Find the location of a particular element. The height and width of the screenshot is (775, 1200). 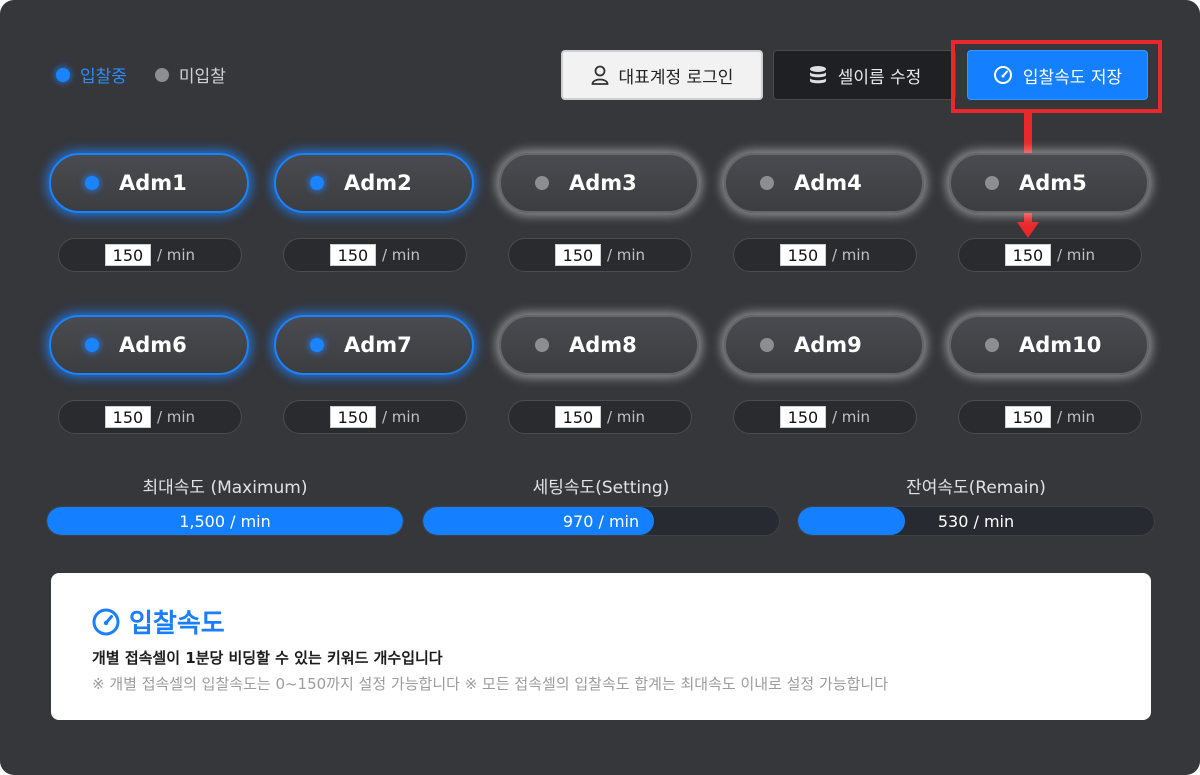

inactive-status-dot is located at coordinates (161, 74).